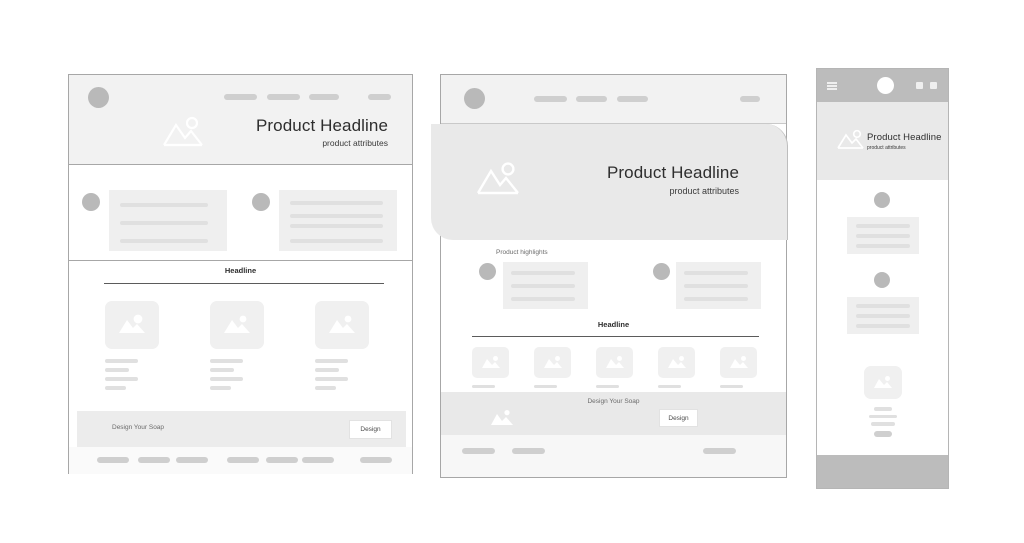  Describe the element at coordinates (678, 418) in the screenshot. I see `tablet-cta-button: Design` at that location.